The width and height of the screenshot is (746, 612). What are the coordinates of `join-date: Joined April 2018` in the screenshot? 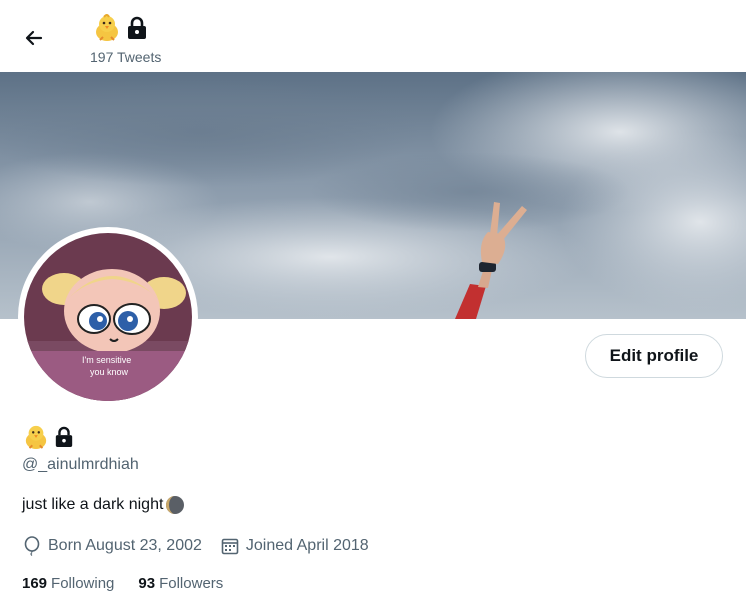 It's located at (294, 546).